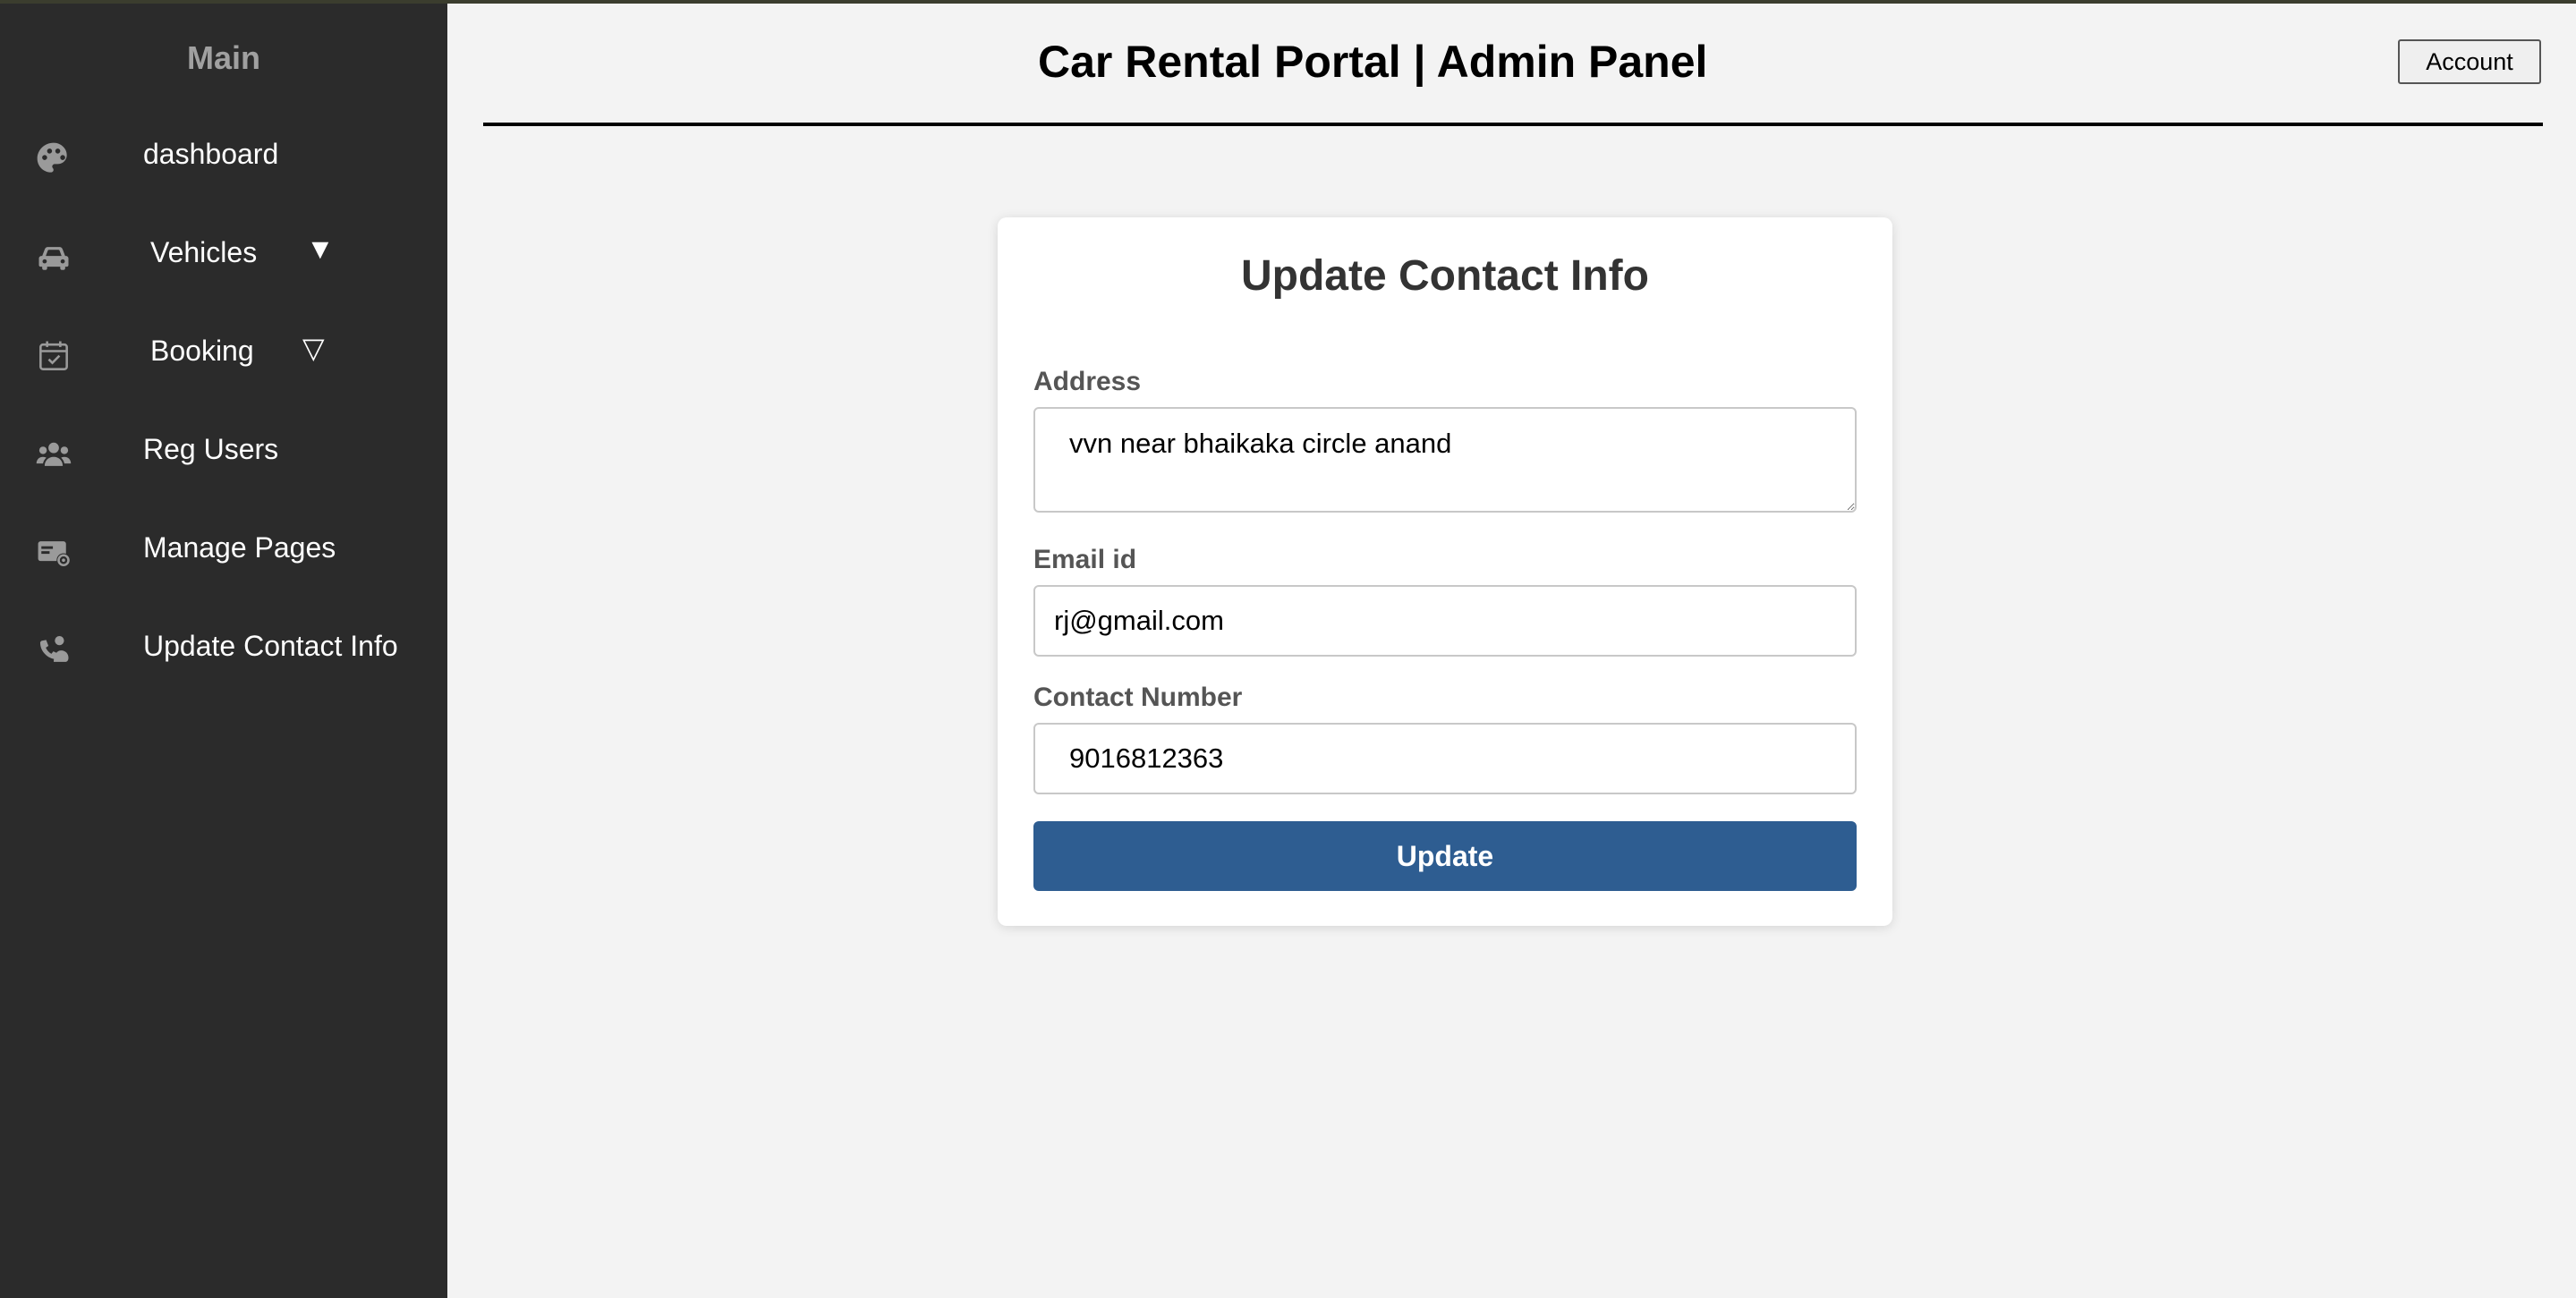 The image size is (2576, 1298). Describe the element at coordinates (211, 154) in the screenshot. I see `sidebar-item-label: dashboard` at that location.